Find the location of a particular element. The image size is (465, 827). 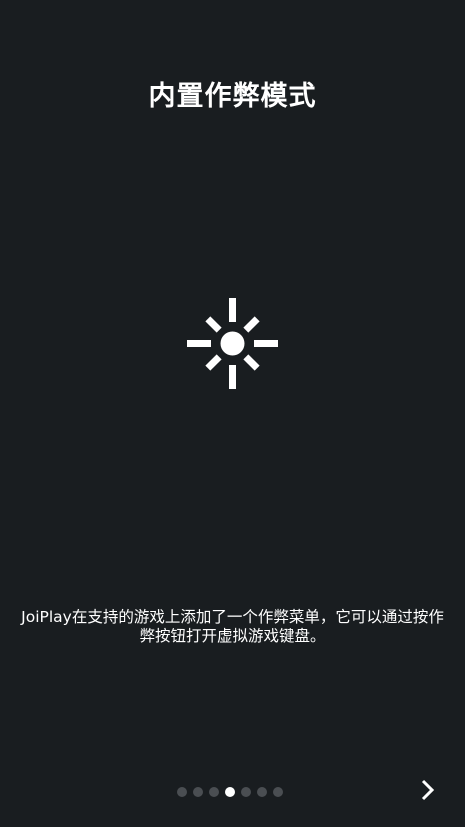

page-title: 内置作弊模式 is located at coordinates (232, 96).